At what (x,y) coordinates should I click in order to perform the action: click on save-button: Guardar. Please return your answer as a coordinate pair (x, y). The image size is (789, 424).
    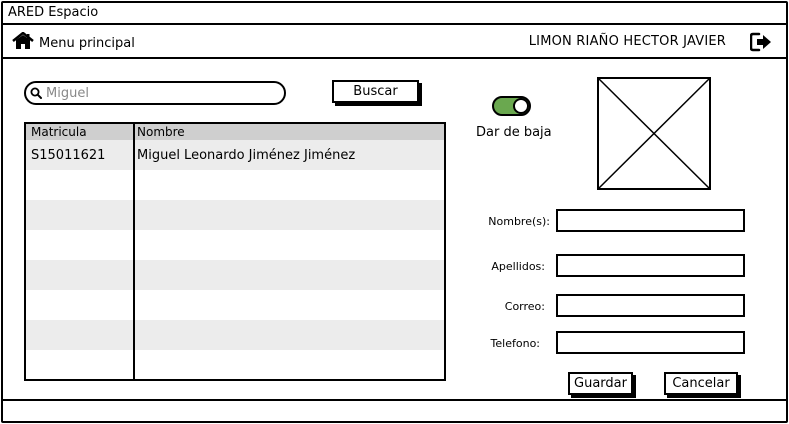
    Looking at the image, I should click on (600, 383).